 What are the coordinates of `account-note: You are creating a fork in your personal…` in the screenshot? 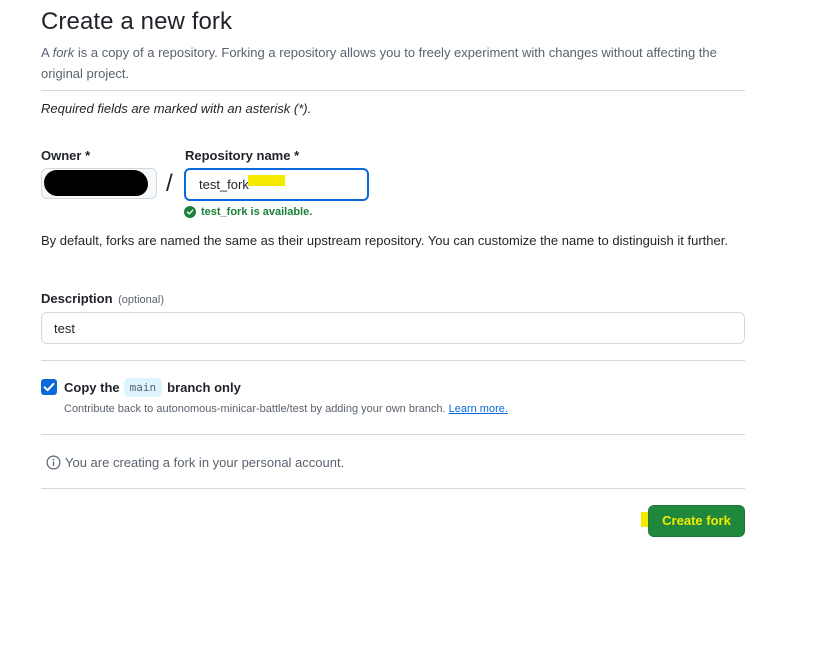 It's located at (195, 462).